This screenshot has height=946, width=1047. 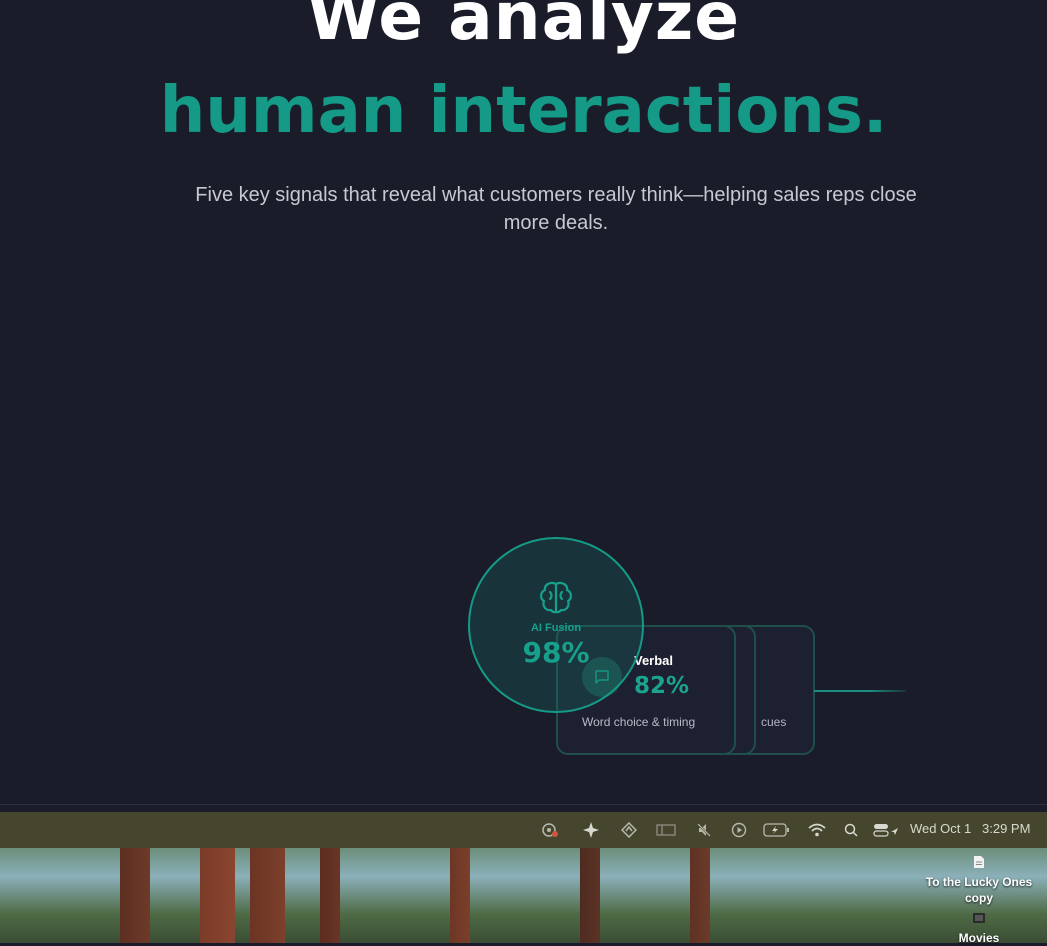 I want to click on play-icon, so click(x=739, y=830).